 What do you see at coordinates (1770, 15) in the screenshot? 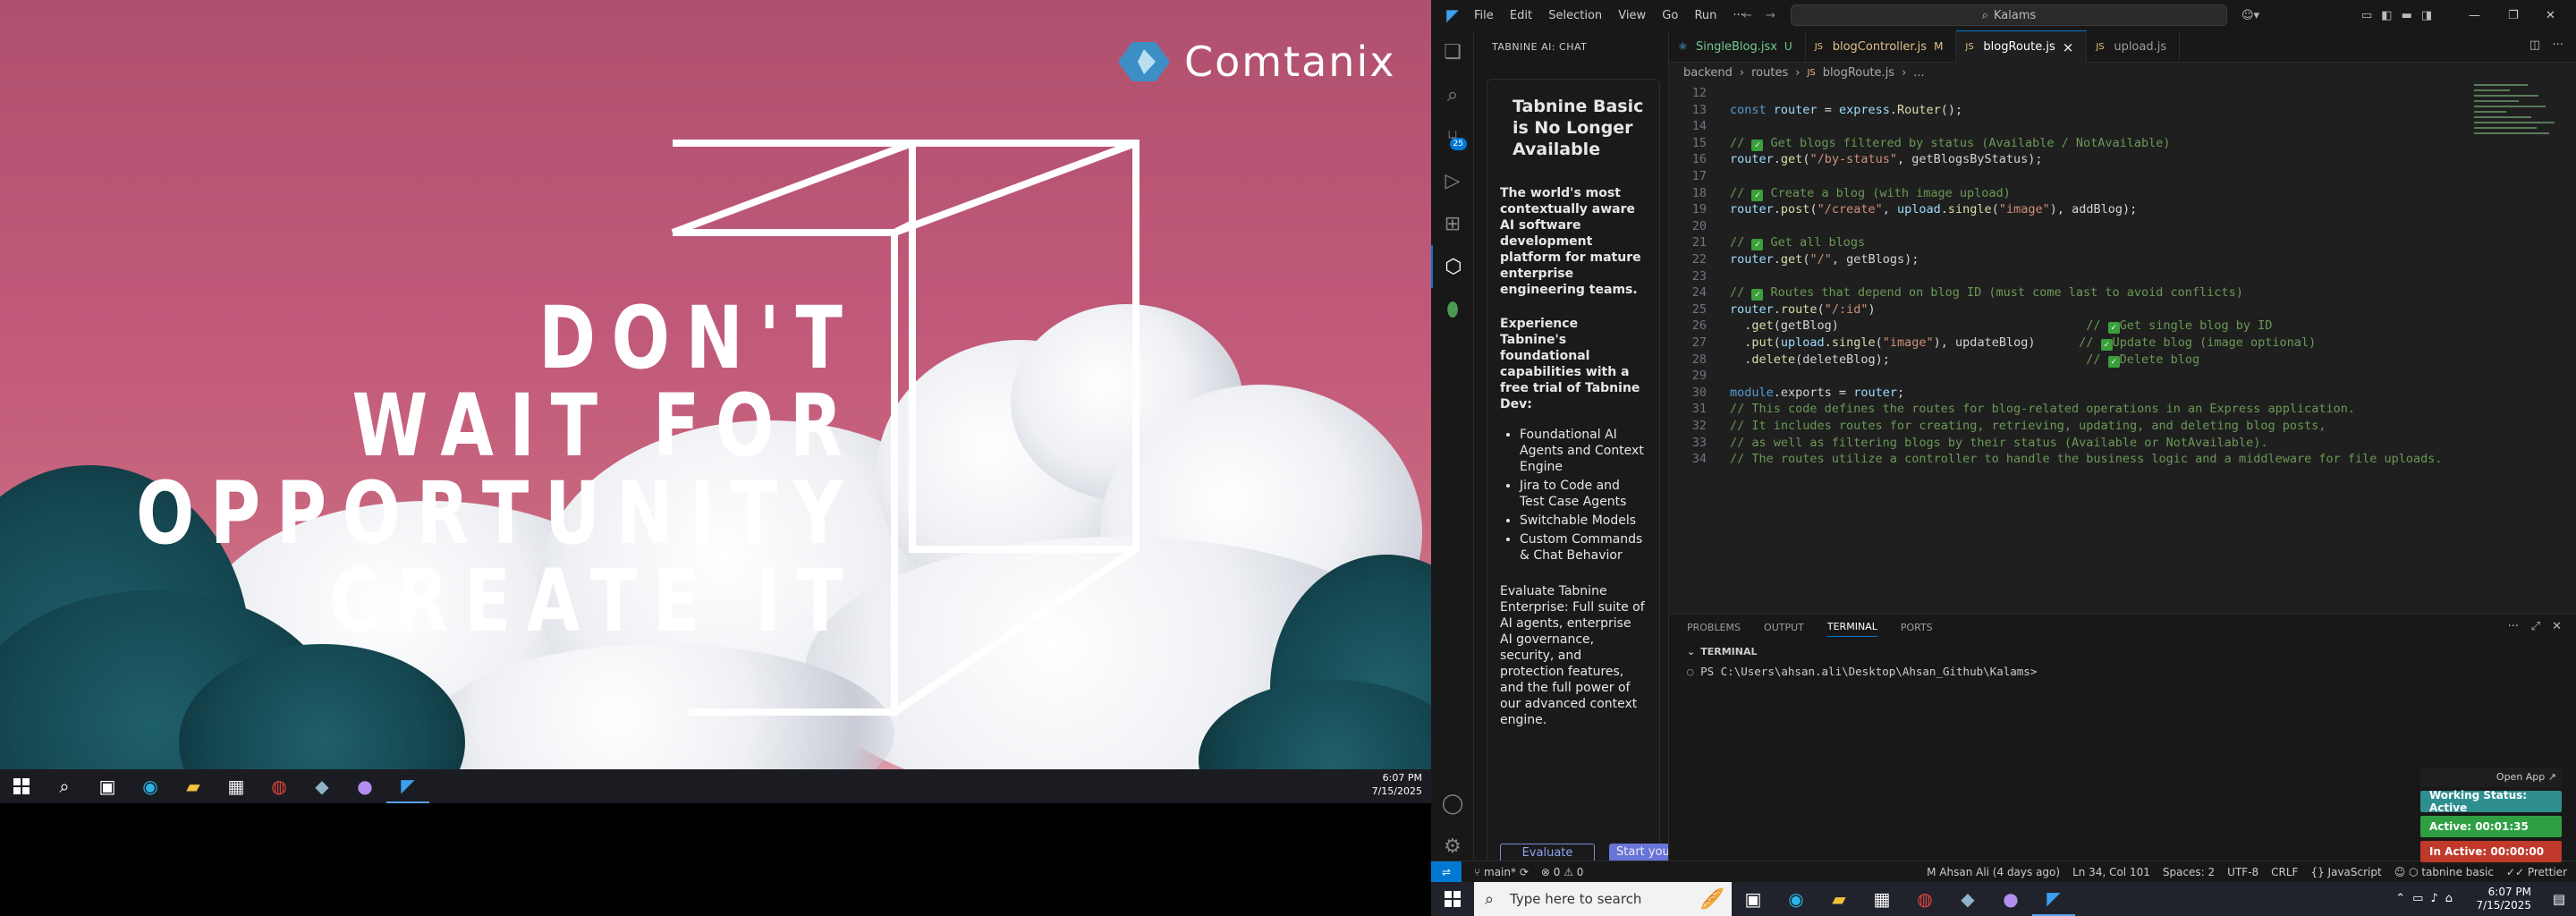
I see `forward-arrow-icon: →` at bounding box center [1770, 15].